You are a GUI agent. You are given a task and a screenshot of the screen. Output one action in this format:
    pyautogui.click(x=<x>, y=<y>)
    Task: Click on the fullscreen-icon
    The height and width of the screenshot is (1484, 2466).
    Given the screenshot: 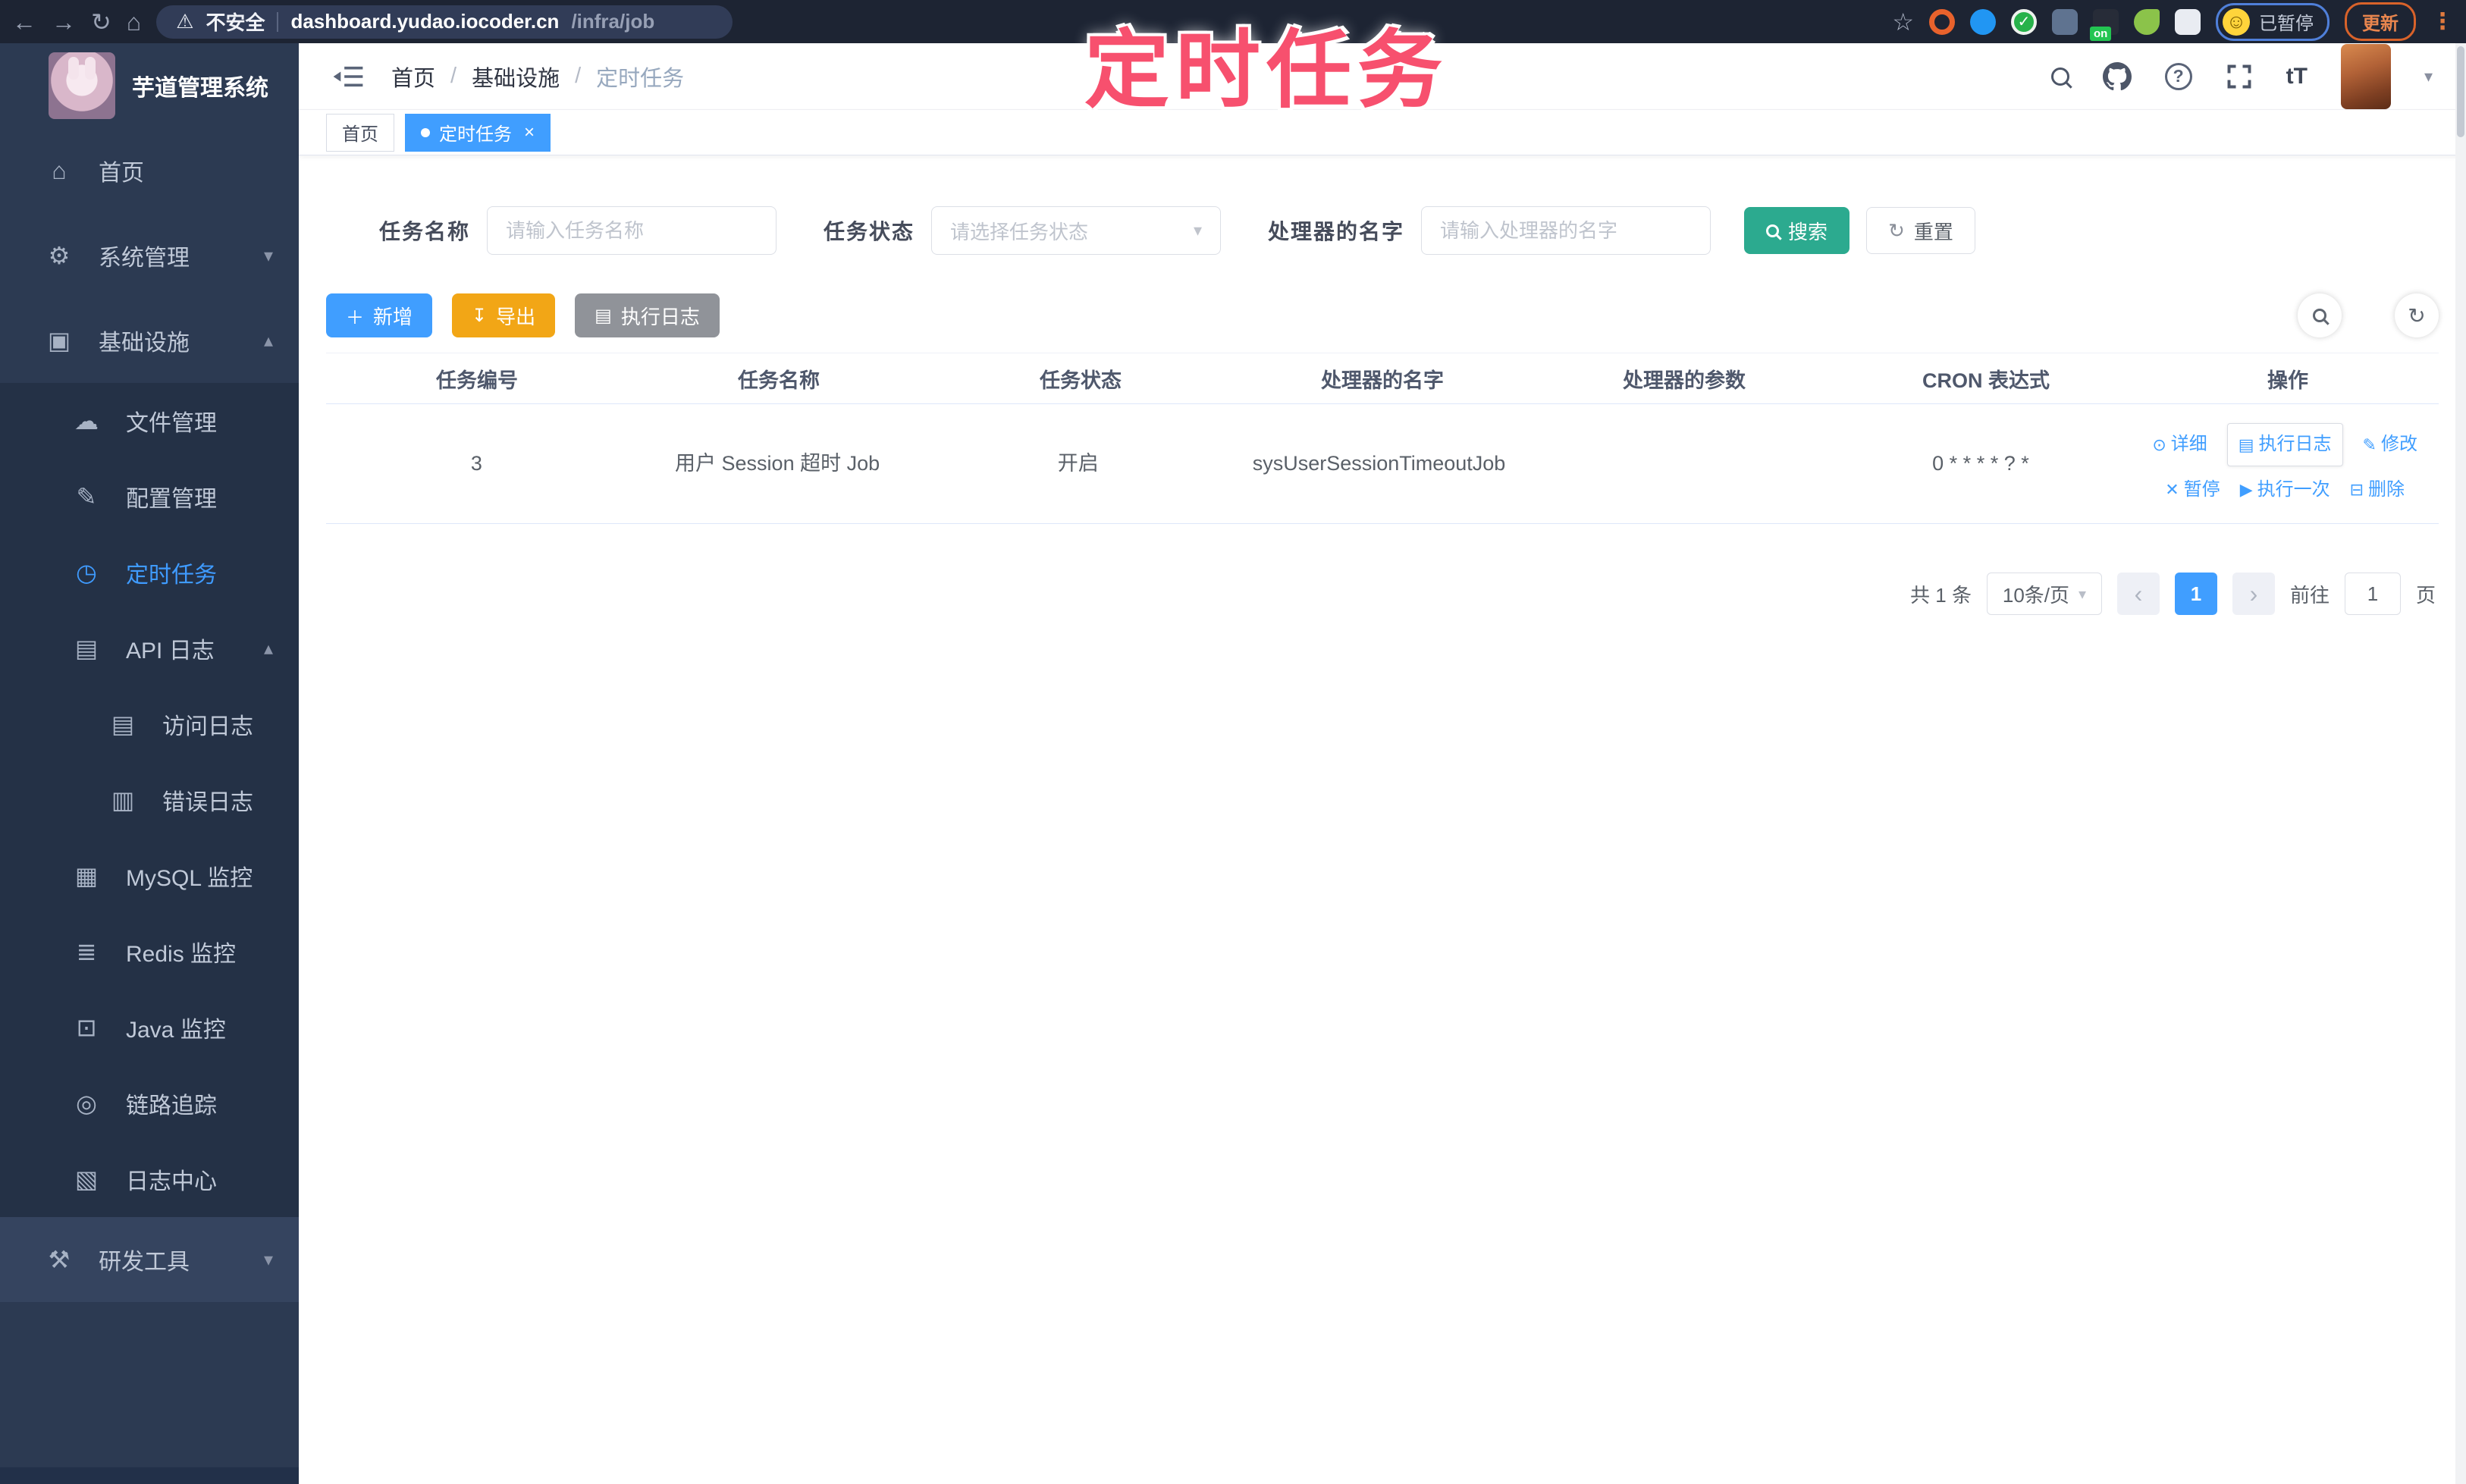 What is the action you would take?
    pyautogui.click(x=2239, y=76)
    